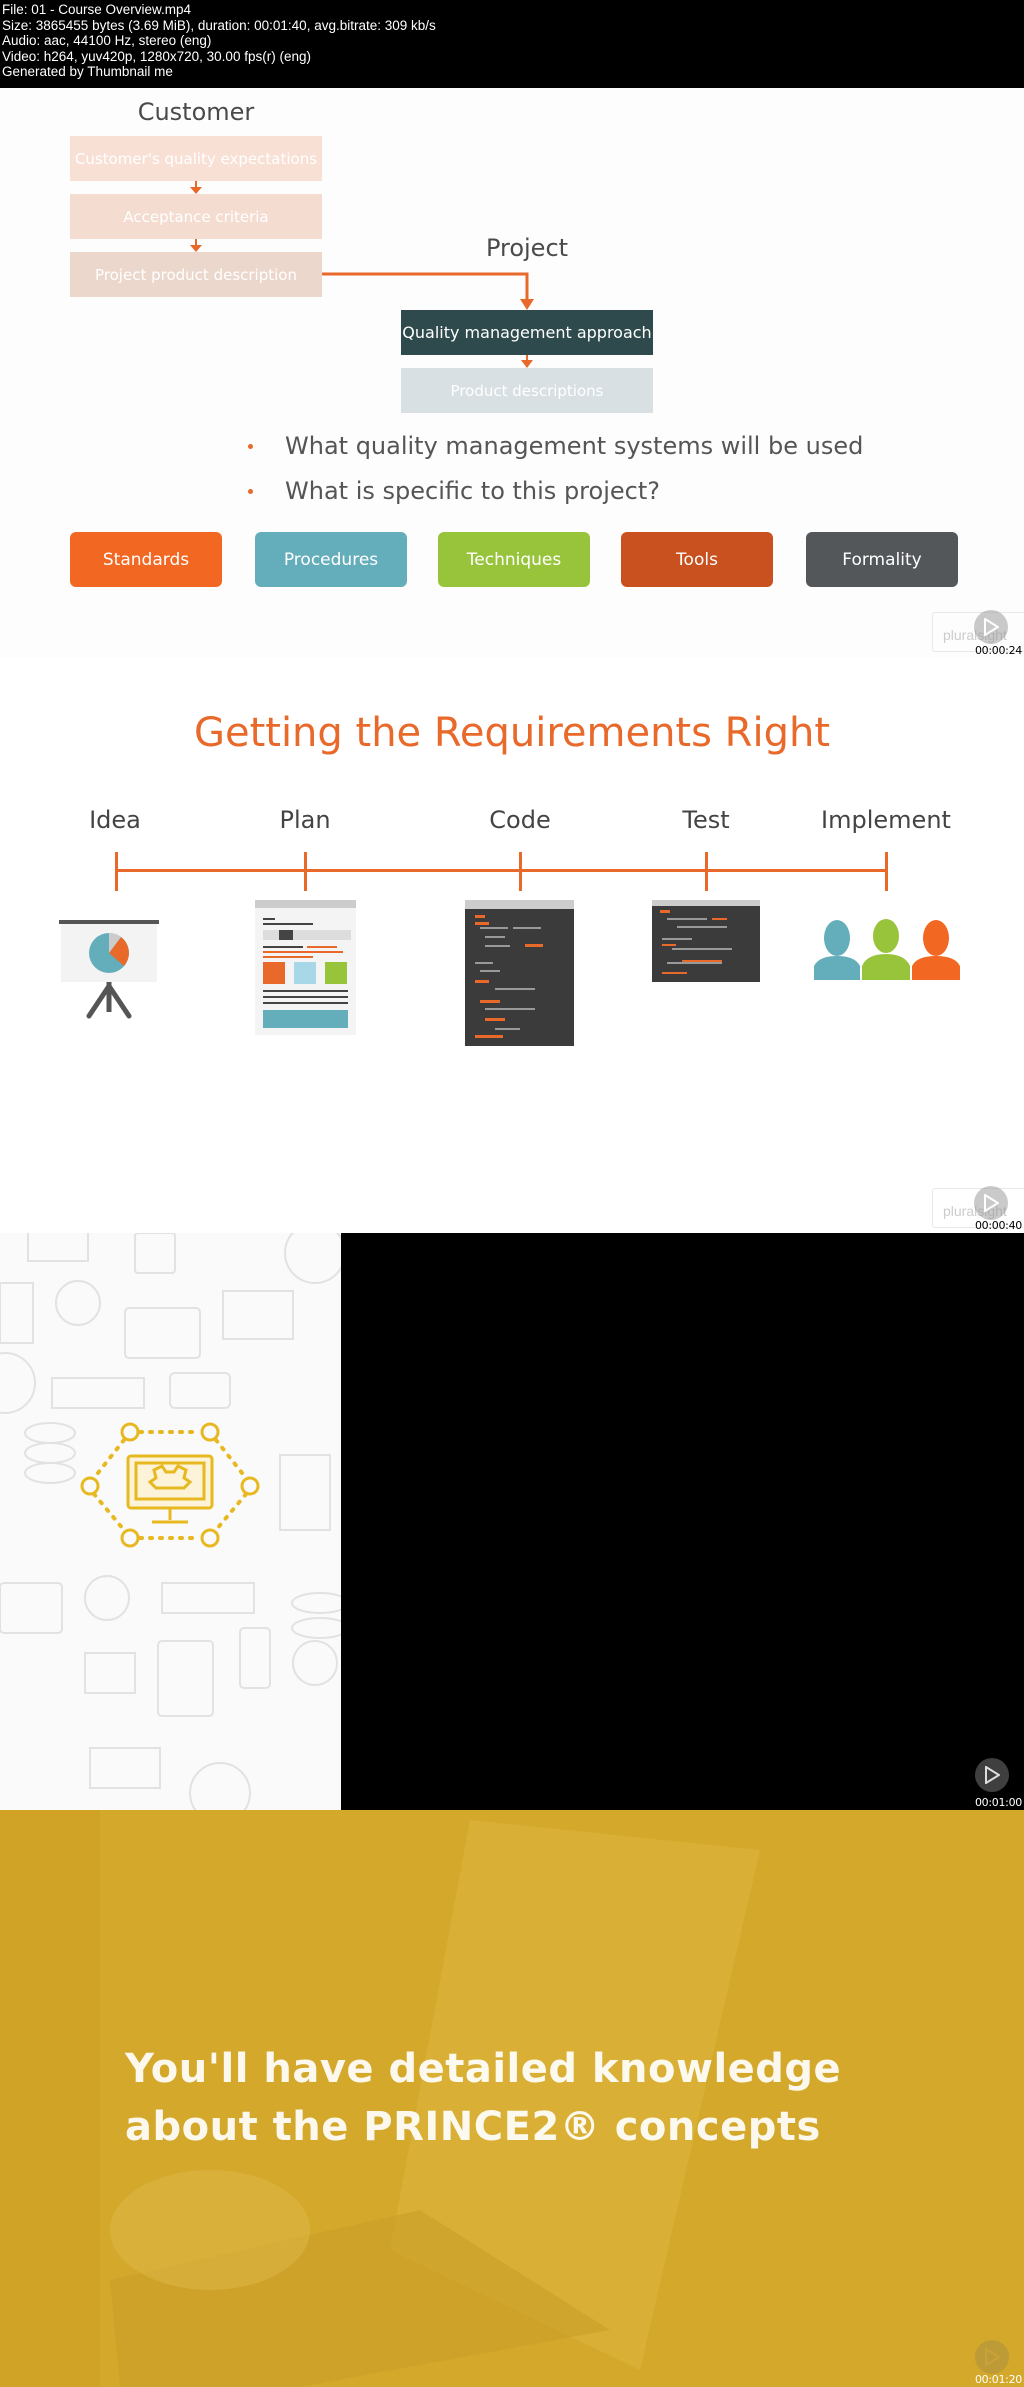 The image size is (1024, 2387). I want to click on file-line: File: 01 - Course Overview.mp4, so click(97, 9).